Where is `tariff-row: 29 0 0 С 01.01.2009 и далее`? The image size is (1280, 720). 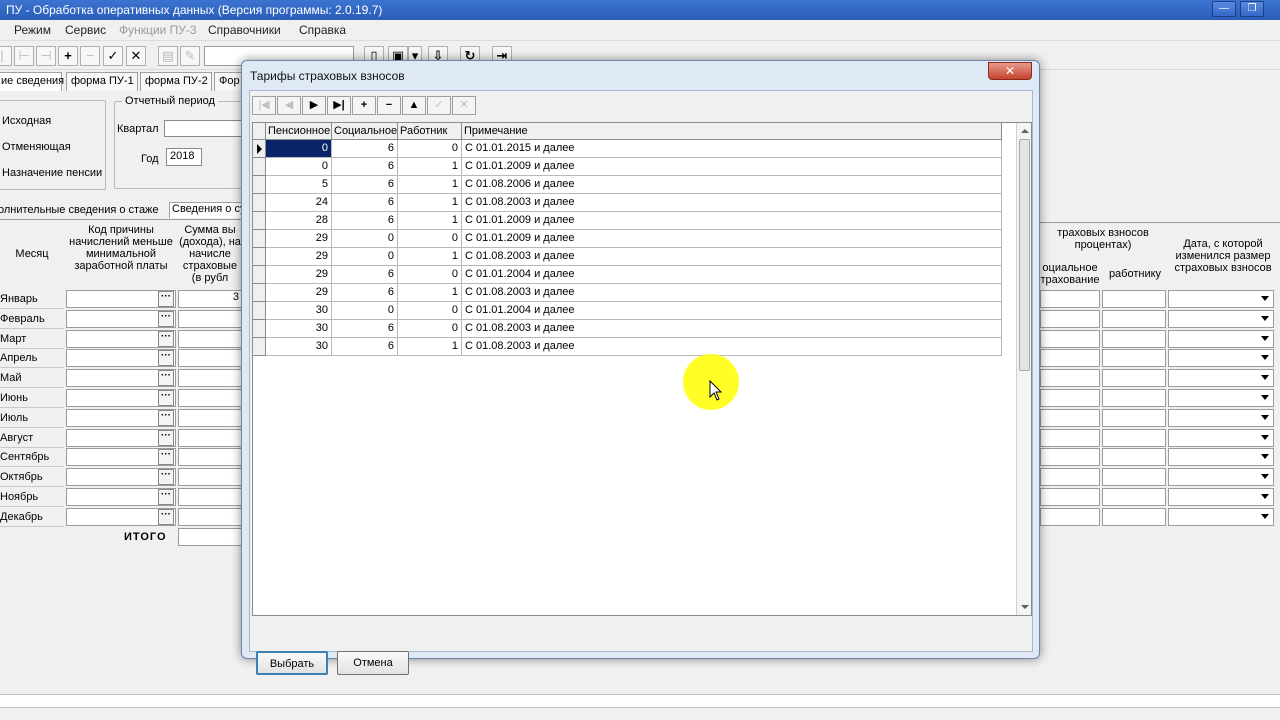 tariff-row: 29 0 0 С 01.01.2009 и далее is located at coordinates (628, 239).